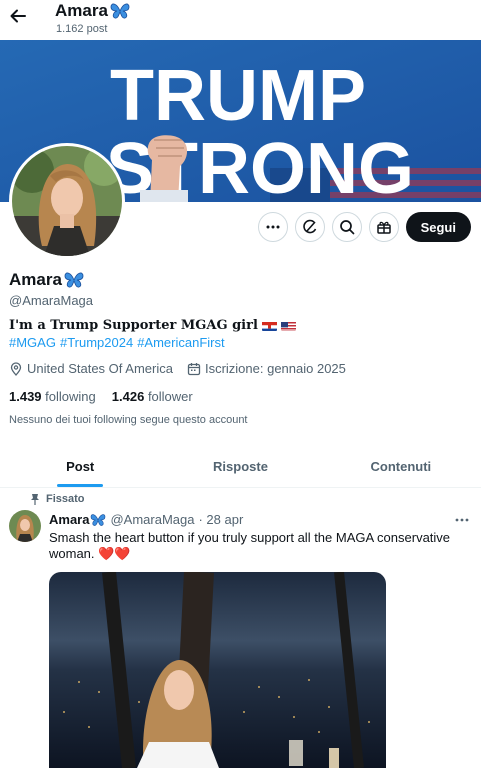 The height and width of the screenshot is (768, 481). What do you see at coordinates (133, 325) in the screenshot?
I see `bio-text: I'm a Trump Supporter MGAG girl` at bounding box center [133, 325].